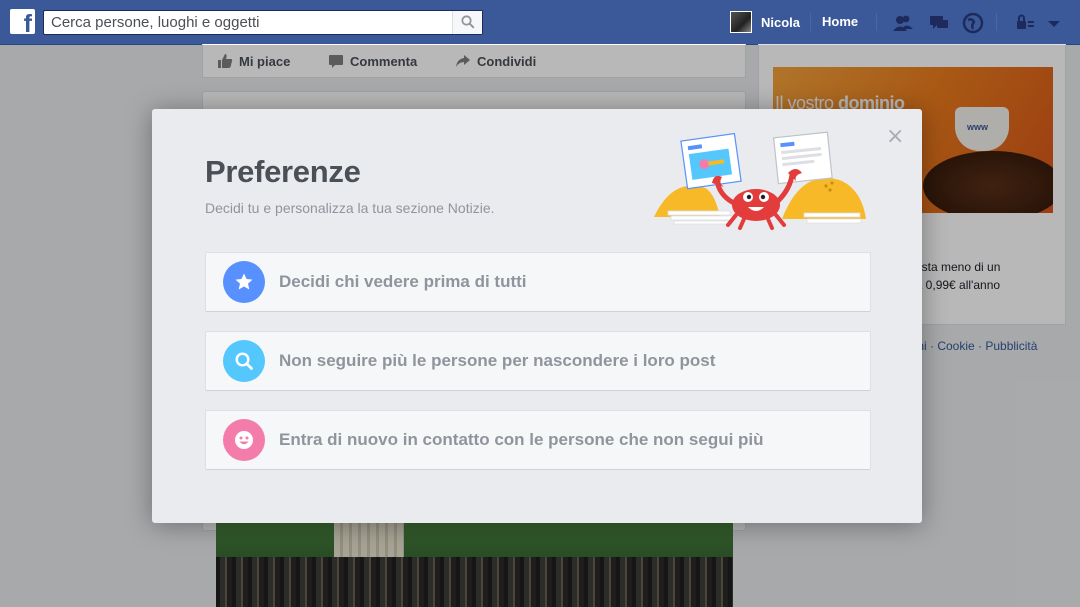 Image resolution: width=1080 pixels, height=607 pixels. Describe the element at coordinates (1025, 23) in the screenshot. I see `privacy-shortcuts-icon` at that location.